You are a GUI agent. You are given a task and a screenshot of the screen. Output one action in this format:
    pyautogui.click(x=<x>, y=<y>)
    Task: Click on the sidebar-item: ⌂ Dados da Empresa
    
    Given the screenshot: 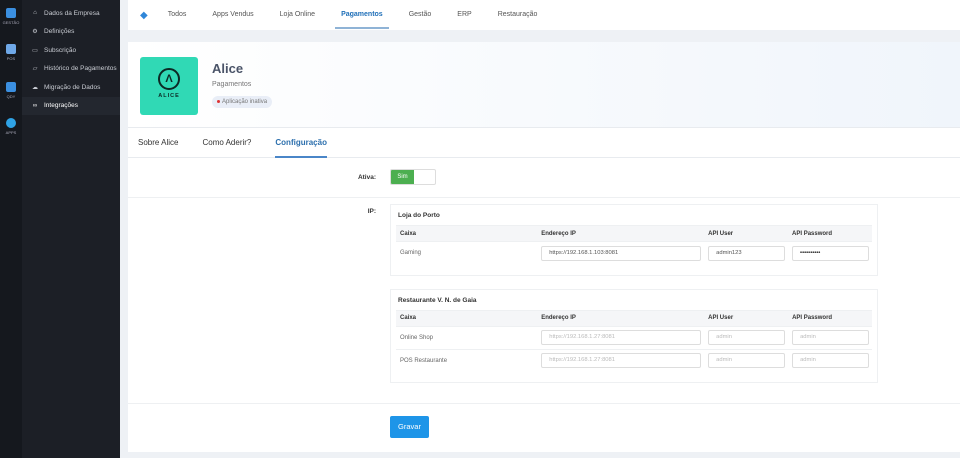 What is the action you would take?
    pyautogui.click(x=71, y=13)
    